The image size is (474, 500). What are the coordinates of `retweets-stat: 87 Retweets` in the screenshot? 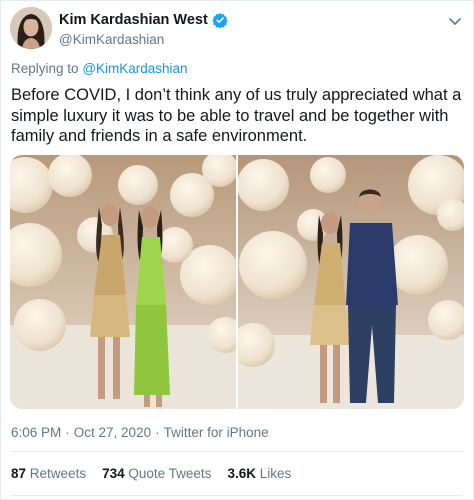 It's located at (48, 473).